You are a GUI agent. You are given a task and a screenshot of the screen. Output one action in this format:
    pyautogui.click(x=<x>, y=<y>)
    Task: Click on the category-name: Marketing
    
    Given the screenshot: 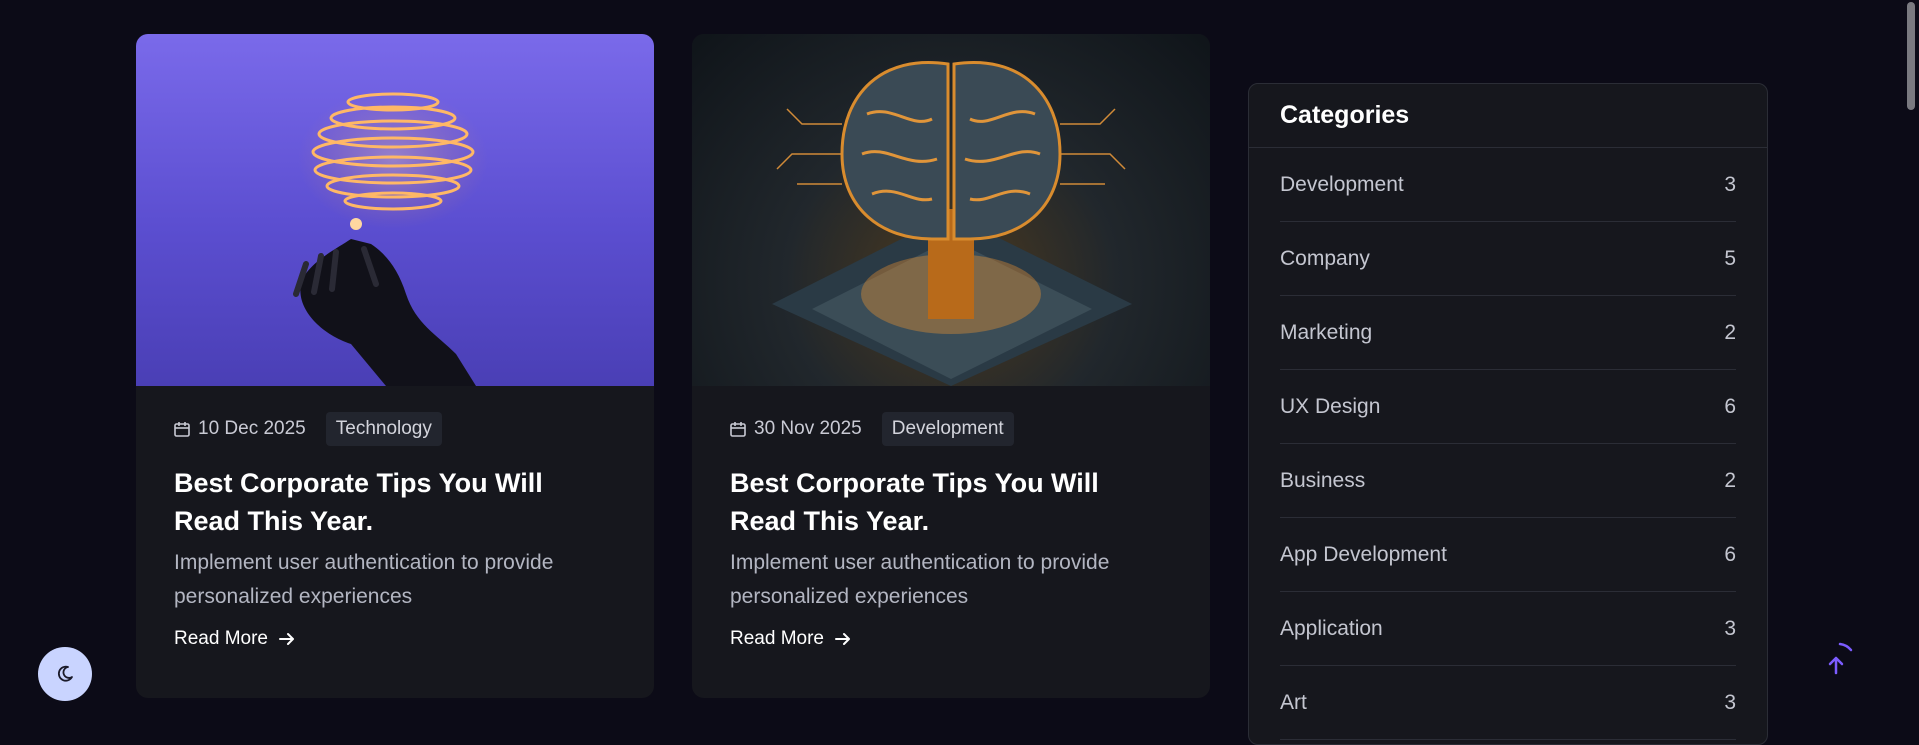 What is the action you would take?
    pyautogui.click(x=1326, y=332)
    